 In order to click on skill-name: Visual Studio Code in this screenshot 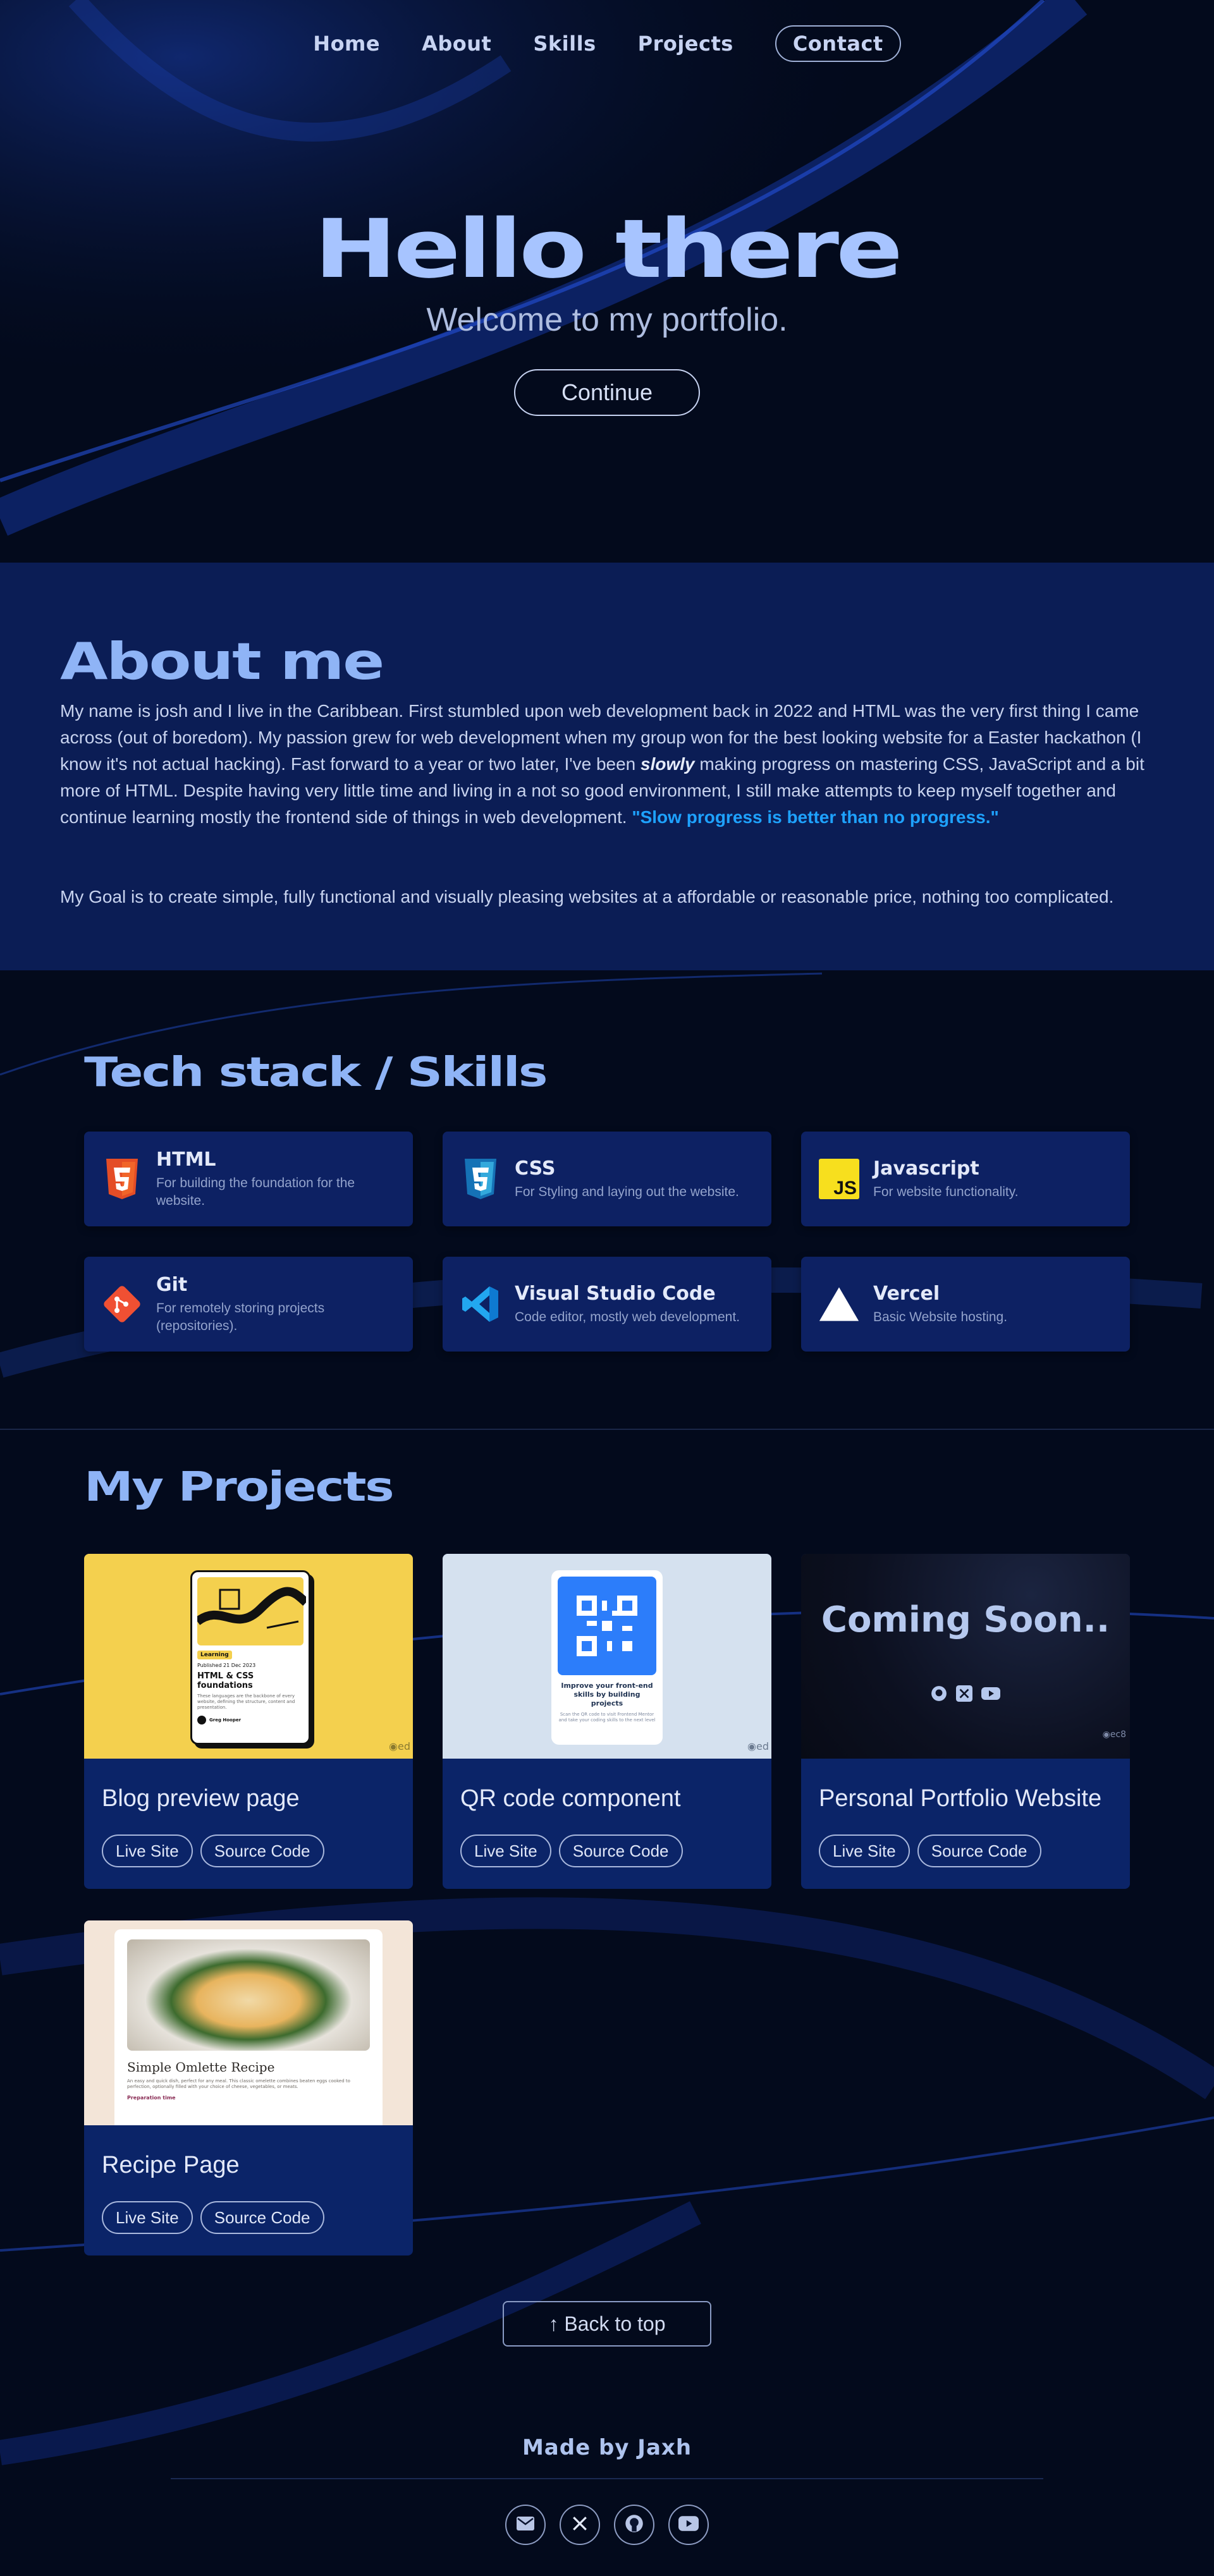, I will do `click(615, 1293)`.